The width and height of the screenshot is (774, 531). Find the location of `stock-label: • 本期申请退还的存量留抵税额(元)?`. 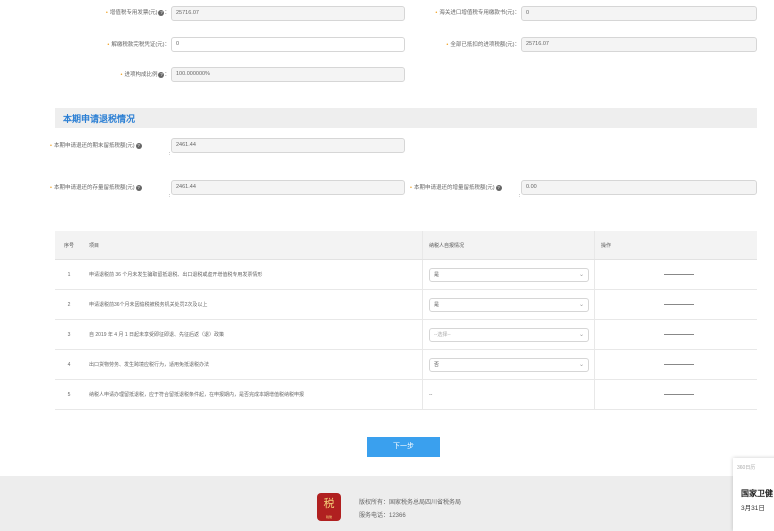

stock-label: • 本期申请退还的存量留抵税额(元)? is located at coordinates (96, 187).